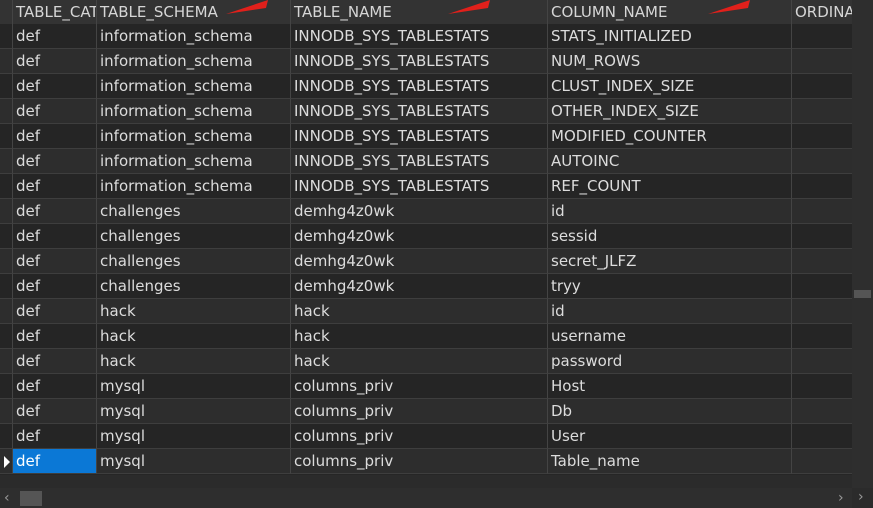 Image resolution: width=873 pixels, height=508 pixels. Describe the element at coordinates (31, 498) in the screenshot. I see `horizontal-scroll-thumb` at that location.